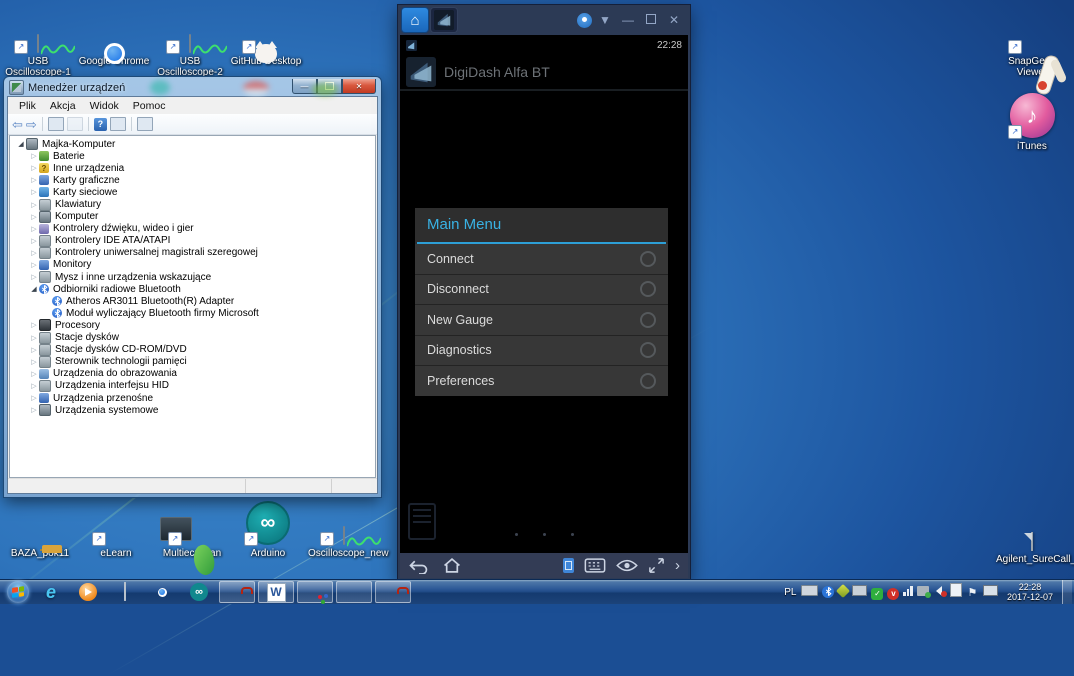 The image size is (1074, 676). I want to click on tree-item-karty-sieciowe: ▷ Karty sieciowe, so click(192, 192).